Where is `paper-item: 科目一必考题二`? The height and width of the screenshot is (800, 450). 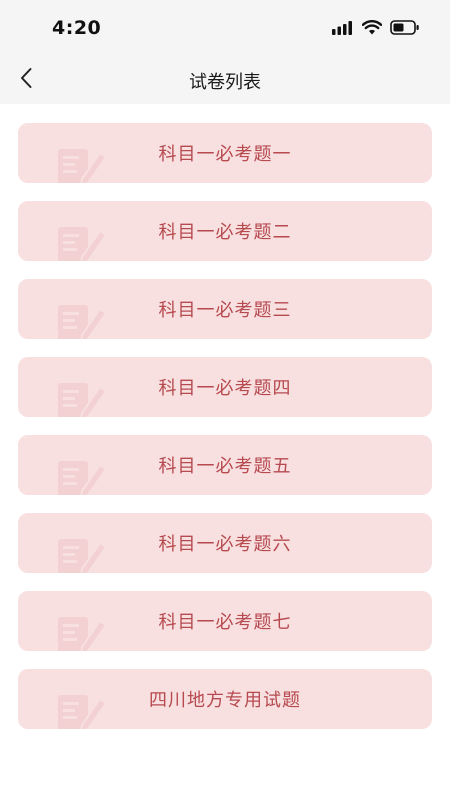
paper-item: 科目一必考题二 is located at coordinates (225, 231).